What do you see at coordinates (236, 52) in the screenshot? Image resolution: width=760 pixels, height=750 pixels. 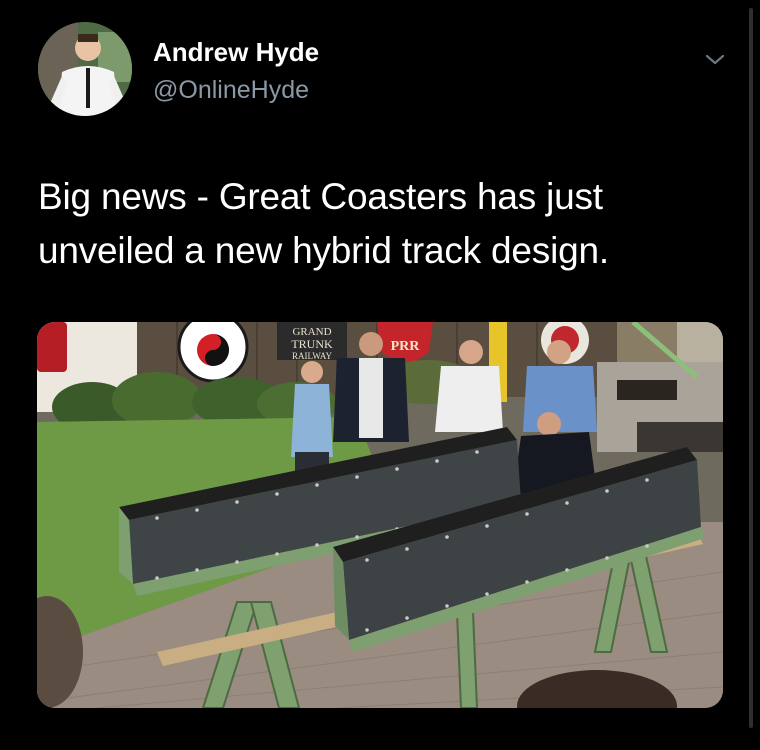 I see `author-name: Andrew Hyde` at bounding box center [236, 52].